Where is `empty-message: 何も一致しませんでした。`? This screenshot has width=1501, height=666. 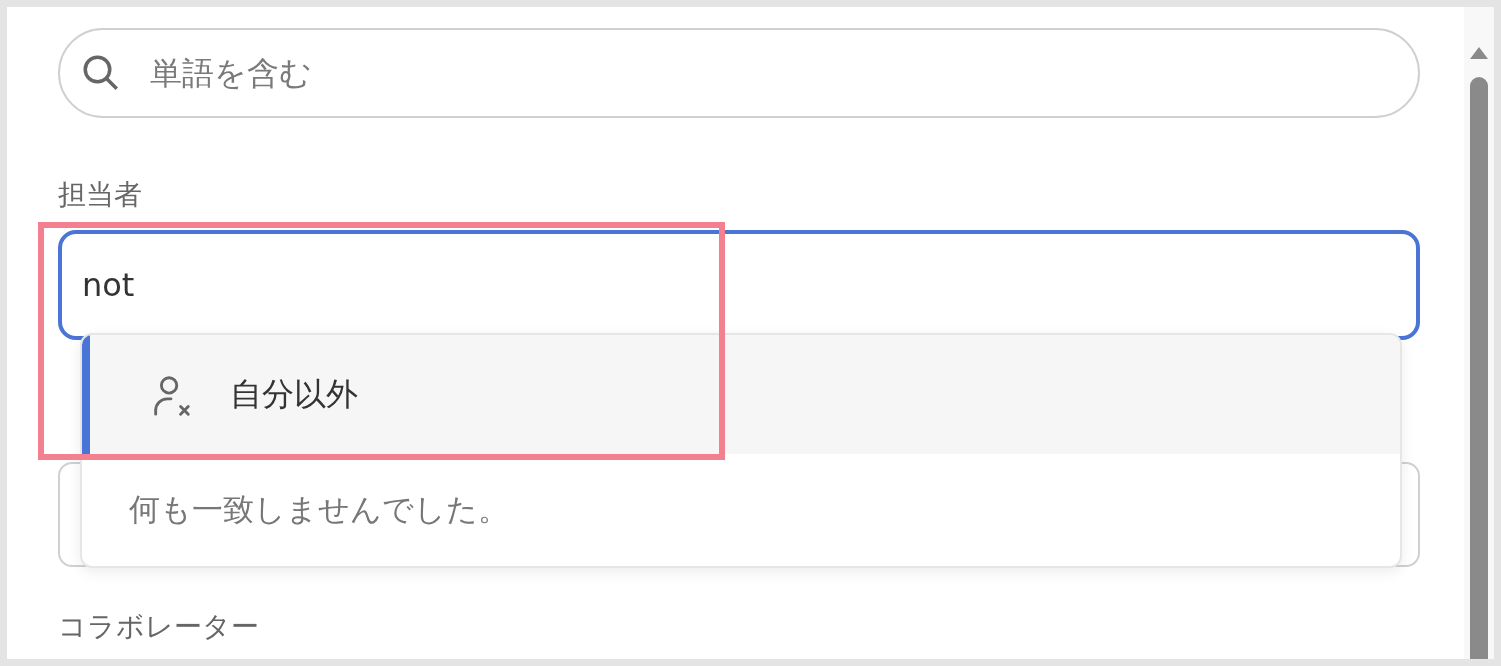 empty-message: 何も一致しませんでした。 is located at coordinates (319, 509).